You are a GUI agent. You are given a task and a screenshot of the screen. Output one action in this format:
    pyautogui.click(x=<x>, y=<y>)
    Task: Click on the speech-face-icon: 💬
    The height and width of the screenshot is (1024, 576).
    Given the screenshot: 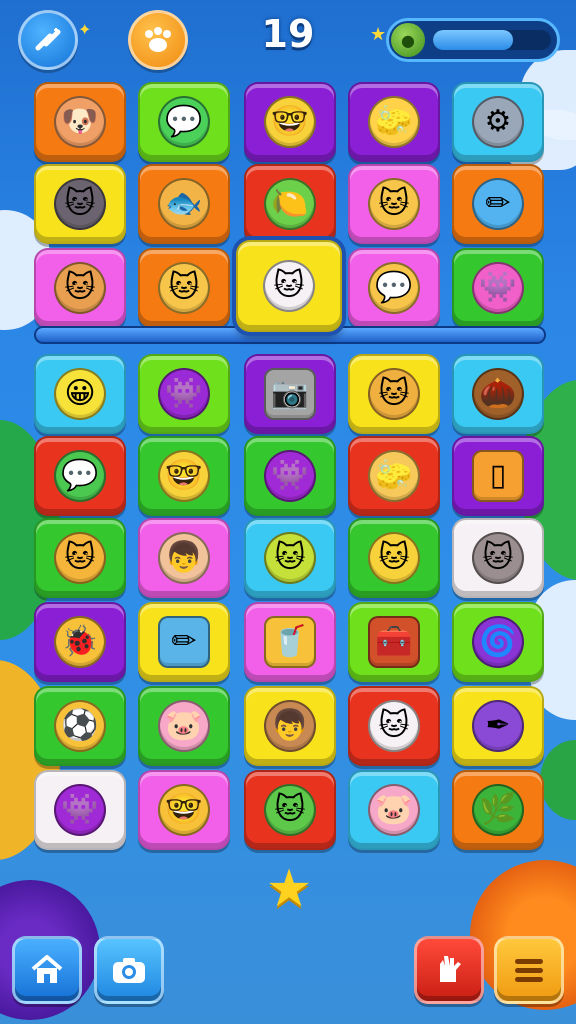 What is the action you would take?
    pyautogui.click(x=394, y=288)
    